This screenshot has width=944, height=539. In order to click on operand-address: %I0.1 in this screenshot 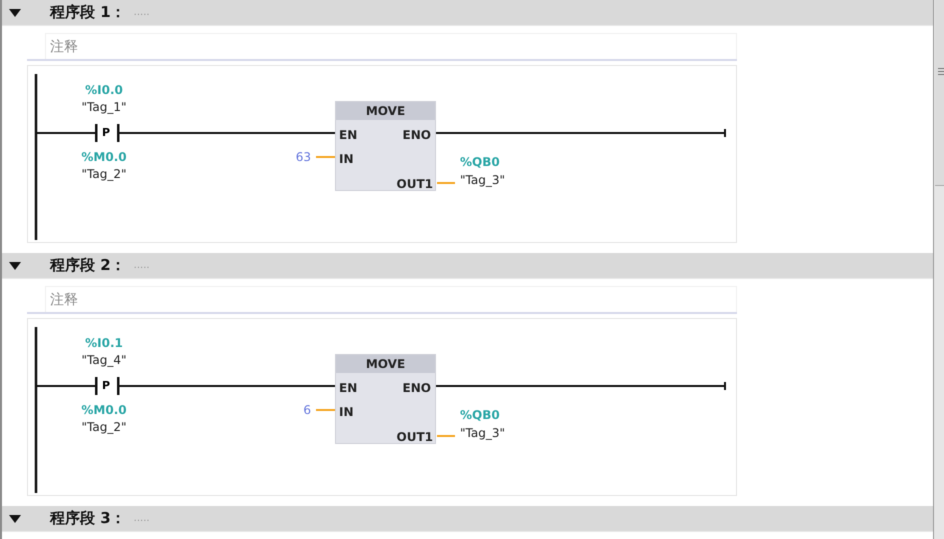, I will do `click(104, 343)`.